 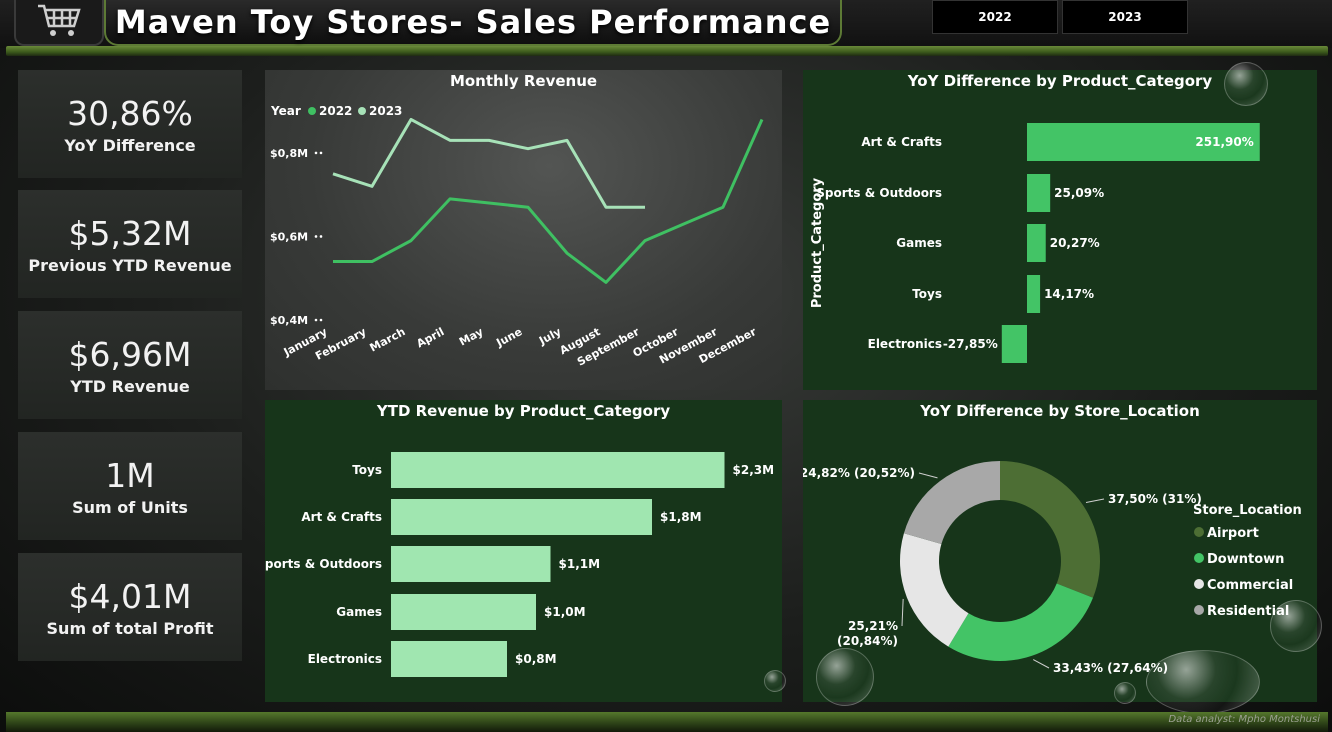 I want to click on legend-marker-2022, so click(x=312, y=111).